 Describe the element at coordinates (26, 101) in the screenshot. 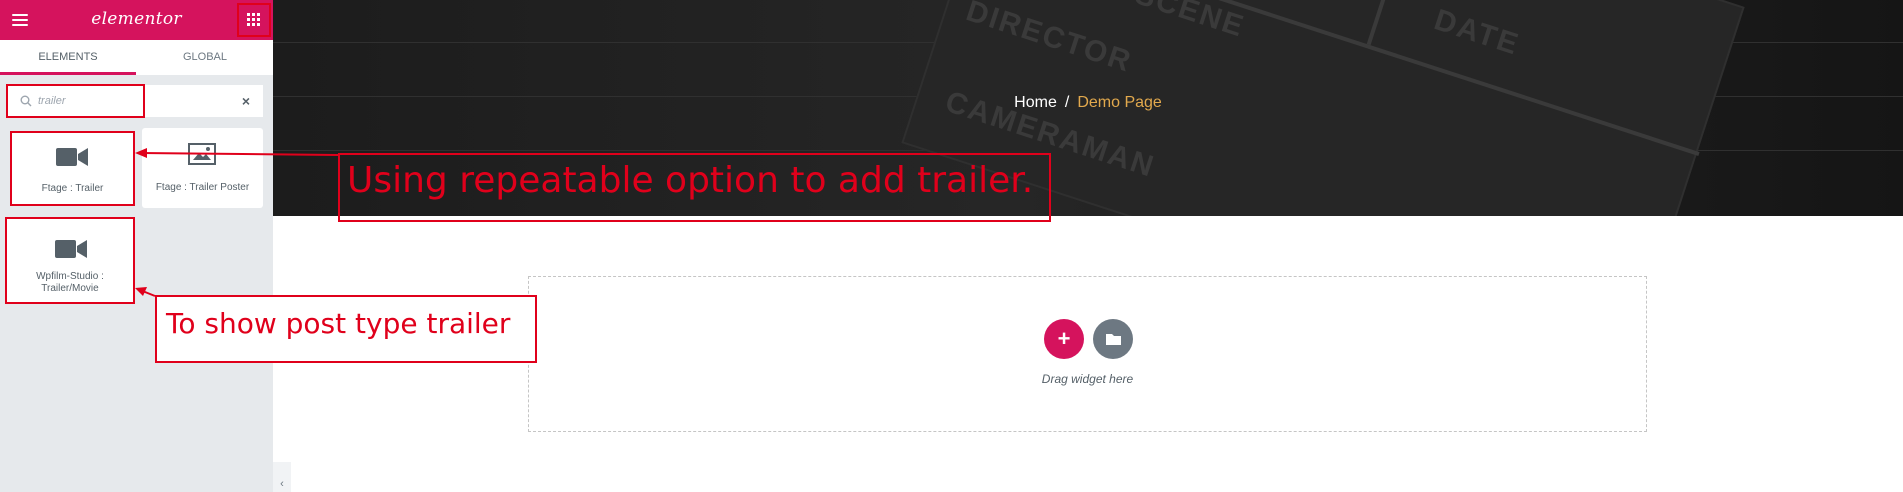

I see `search-icon` at that location.